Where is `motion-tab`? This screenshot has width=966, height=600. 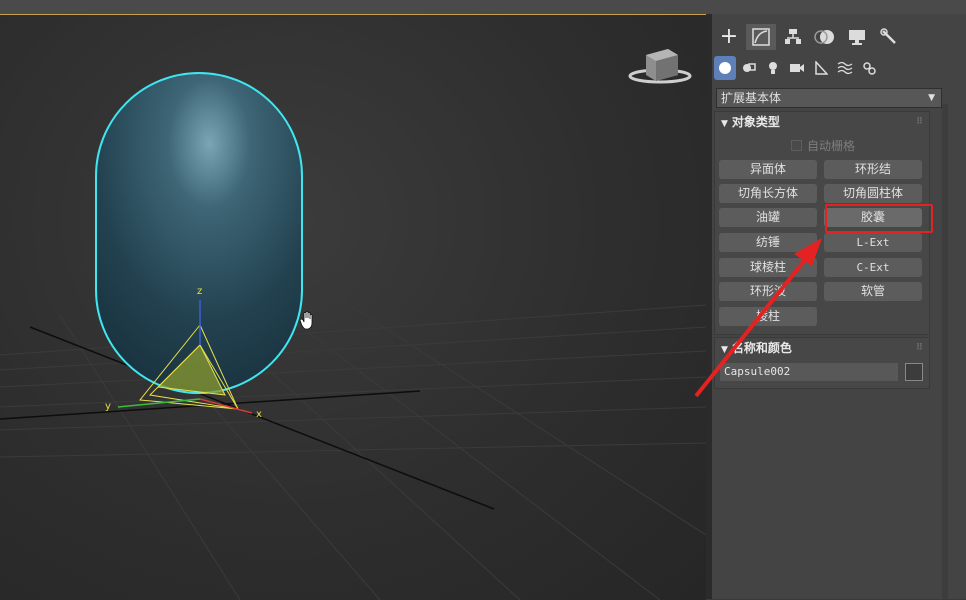
motion-tab is located at coordinates (825, 37).